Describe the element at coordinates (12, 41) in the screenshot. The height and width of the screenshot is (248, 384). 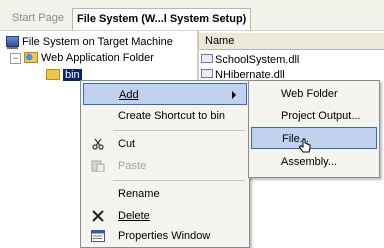
I see `computer-icon` at that location.